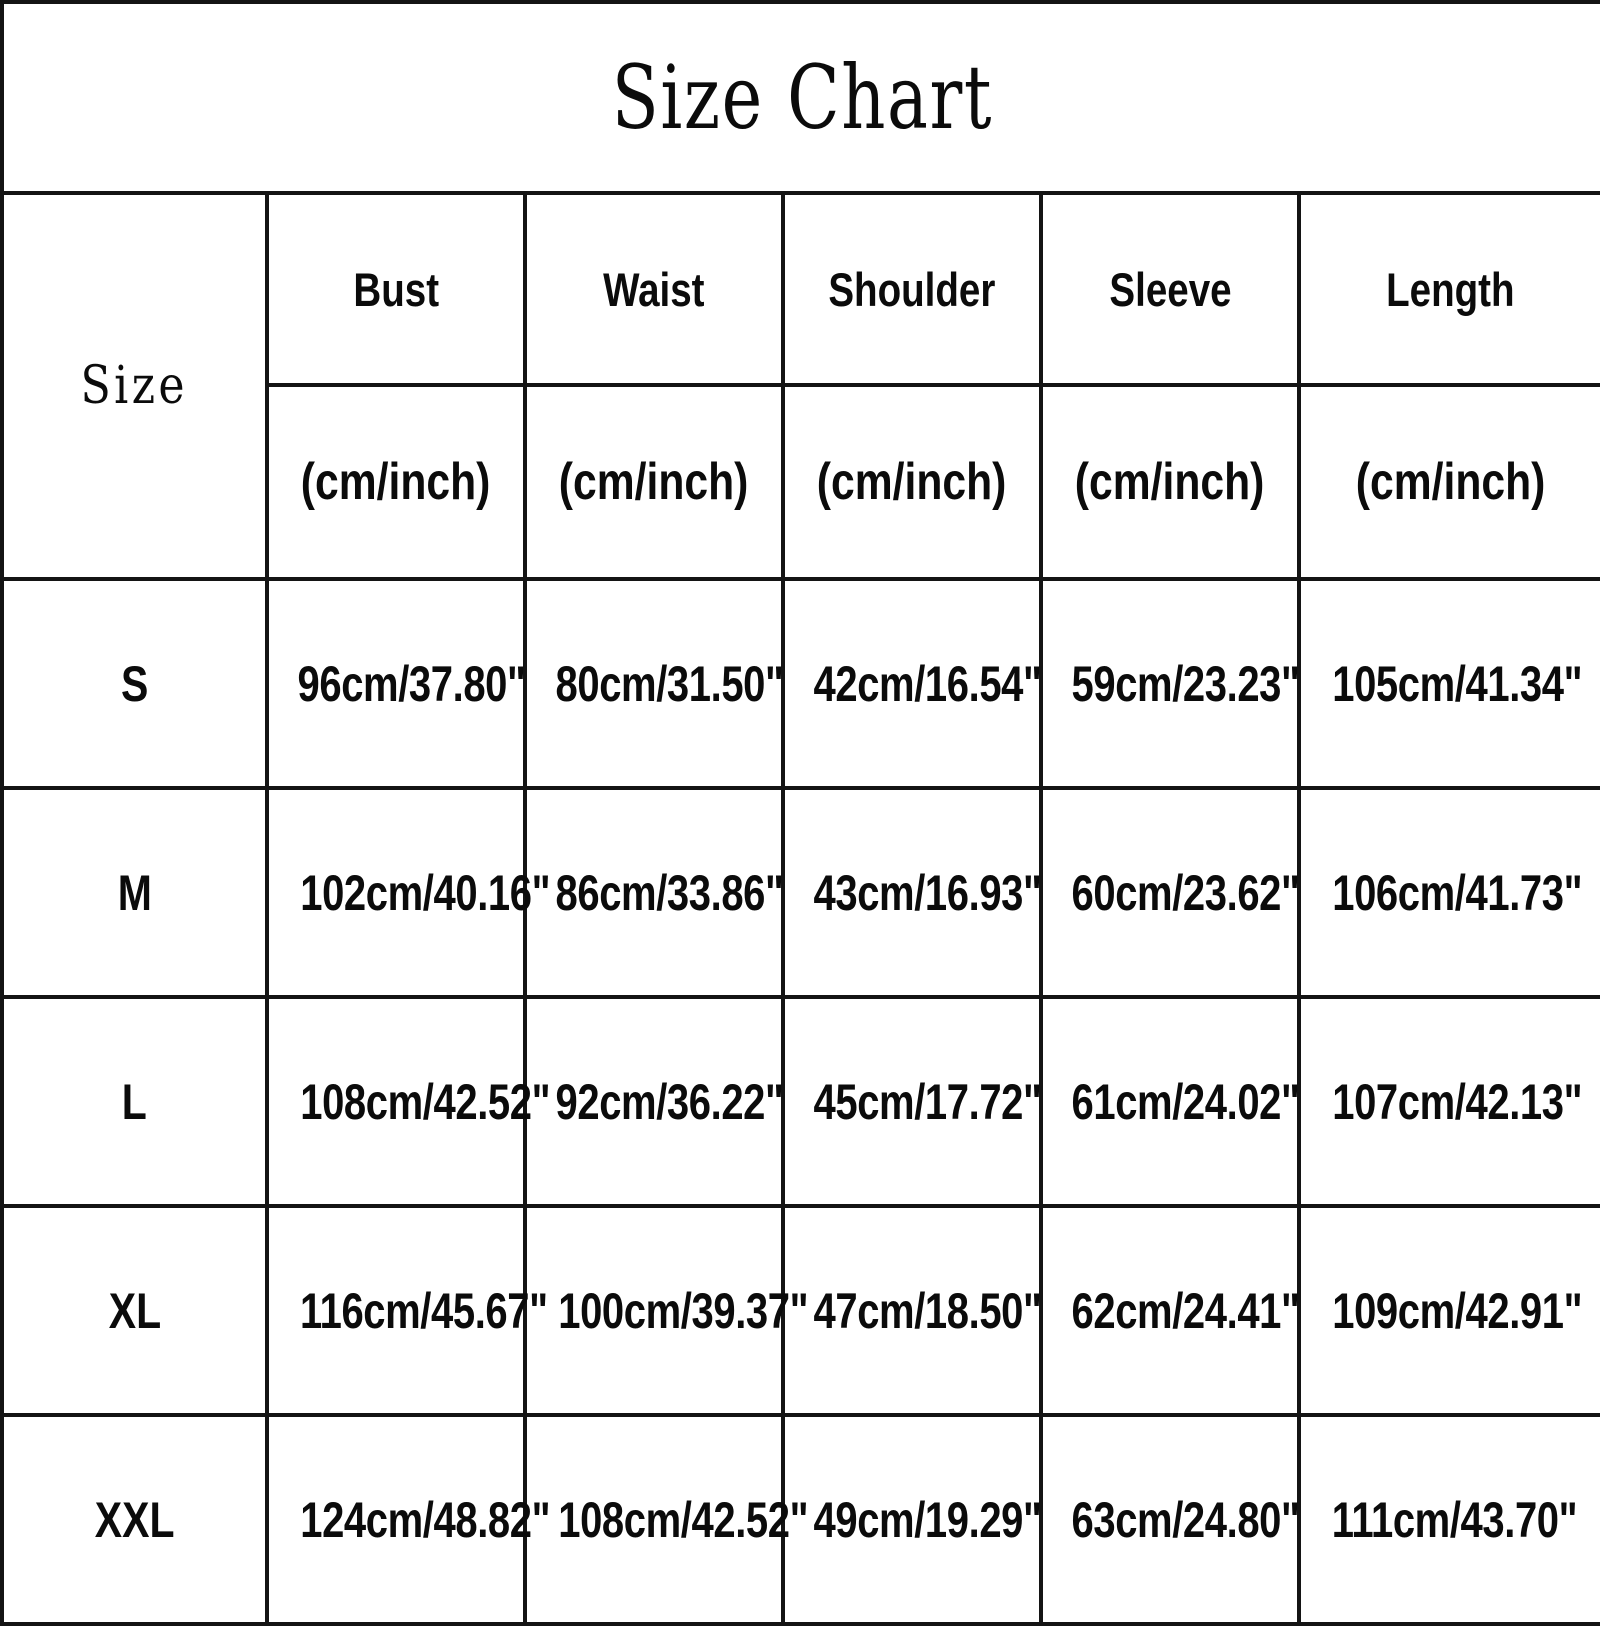  I want to click on row-length-cell: 106cm/41.73", so click(1448, 892).